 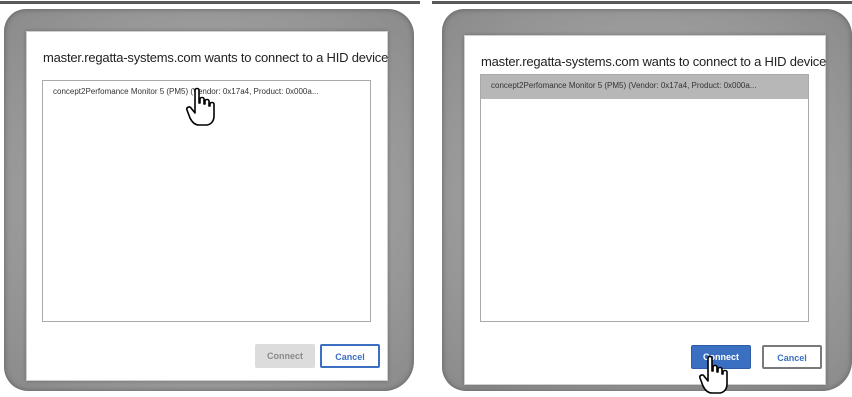 What do you see at coordinates (210, 2) in the screenshot?
I see `top-divider-left` at bounding box center [210, 2].